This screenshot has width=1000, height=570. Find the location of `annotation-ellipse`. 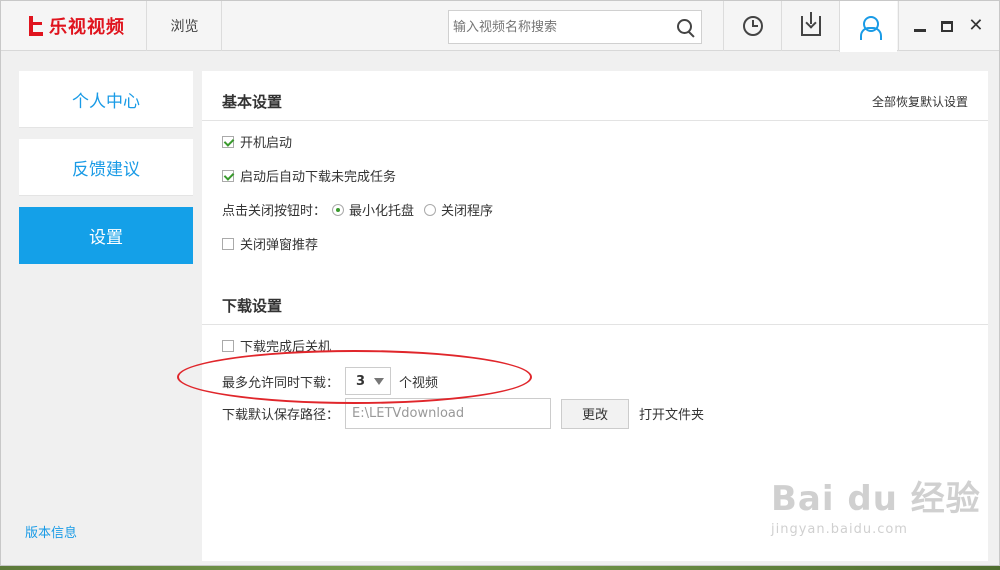

annotation-ellipse is located at coordinates (354, 377).